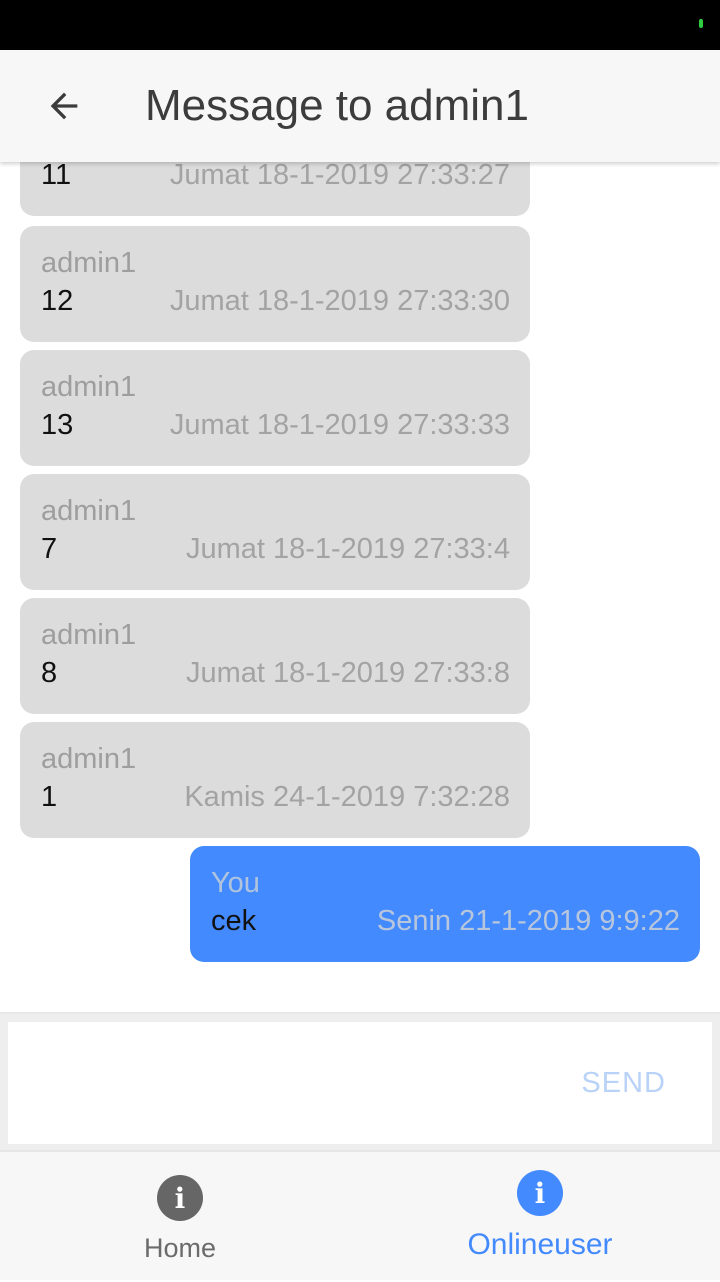  I want to click on message-timestamp: Jumat 18-1-2019 27:33:8, so click(347, 673).